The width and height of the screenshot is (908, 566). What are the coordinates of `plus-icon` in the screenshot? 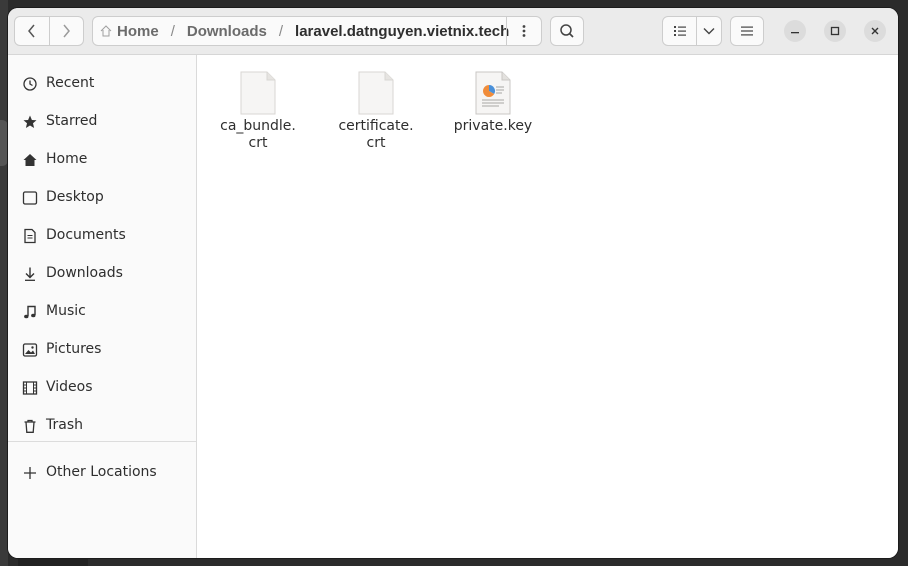 It's located at (30, 473).